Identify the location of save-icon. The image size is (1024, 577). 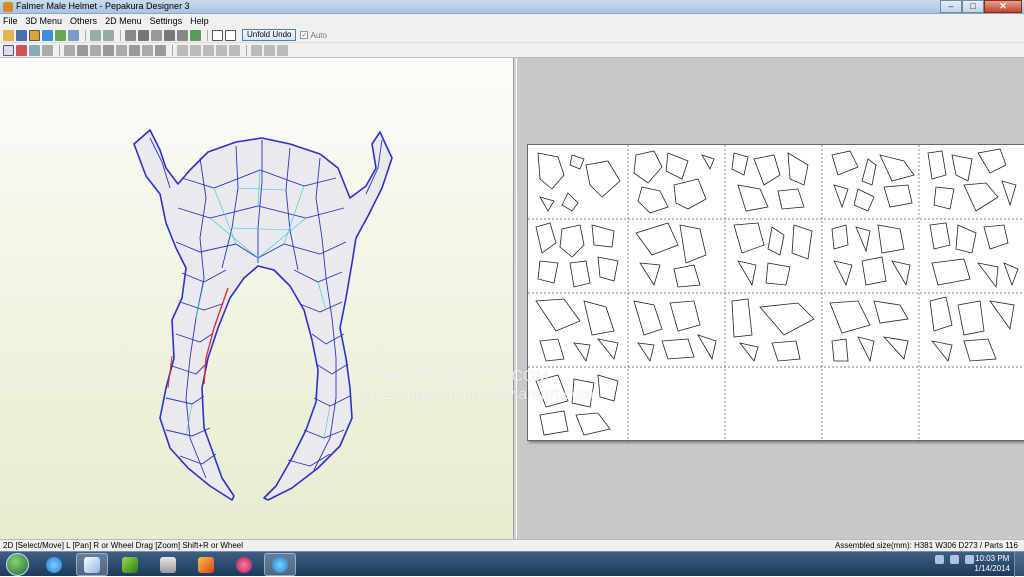
(21, 35).